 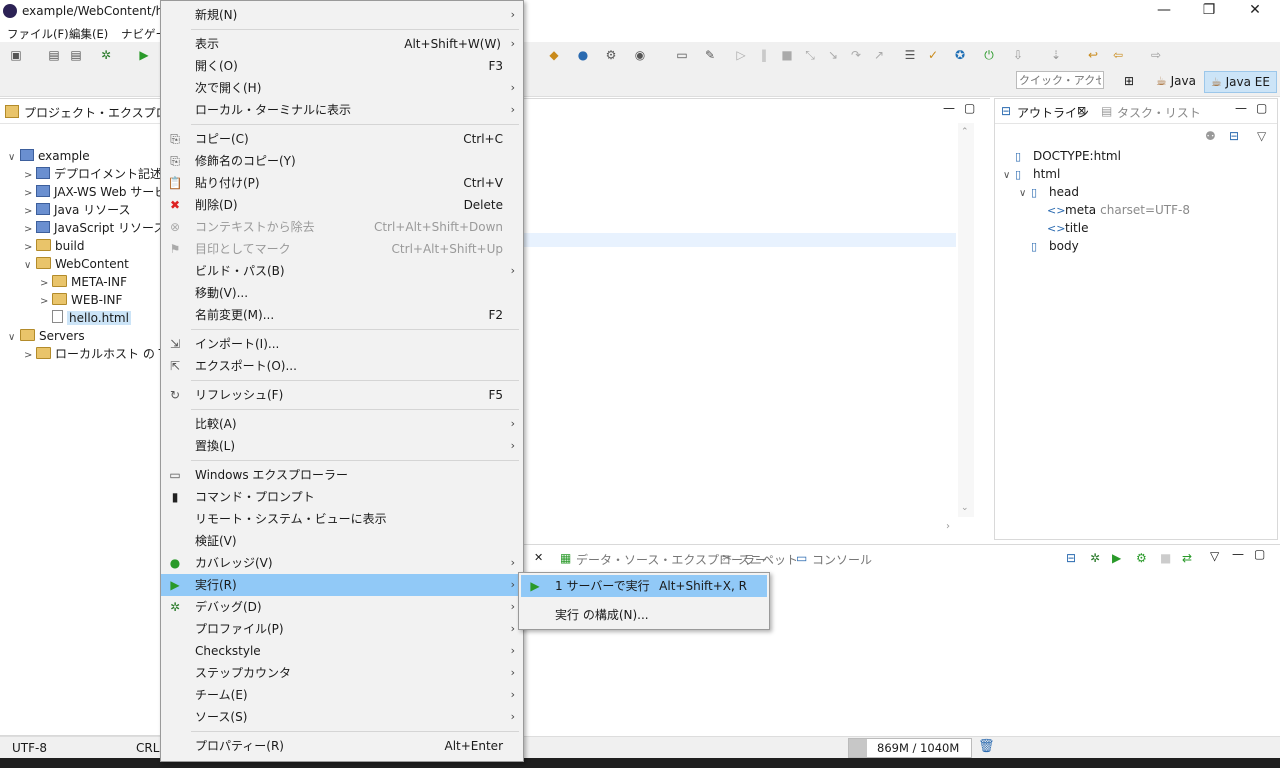 I want to click on settings-icon: ✪, so click(x=960, y=55).